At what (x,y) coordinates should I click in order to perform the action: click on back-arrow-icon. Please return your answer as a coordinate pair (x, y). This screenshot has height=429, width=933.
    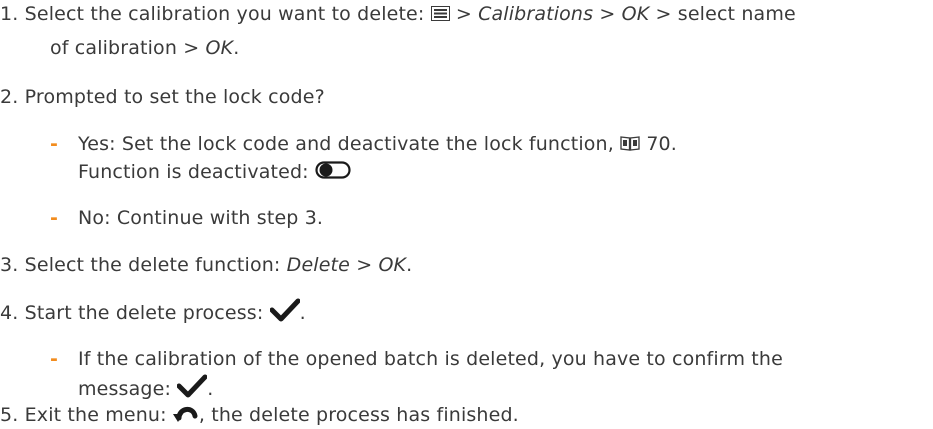
    Looking at the image, I should click on (185, 415).